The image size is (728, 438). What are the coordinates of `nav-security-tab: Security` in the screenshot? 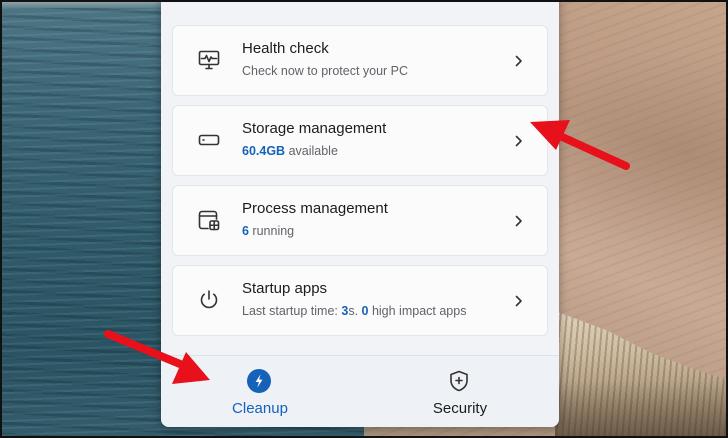 It's located at (460, 391).